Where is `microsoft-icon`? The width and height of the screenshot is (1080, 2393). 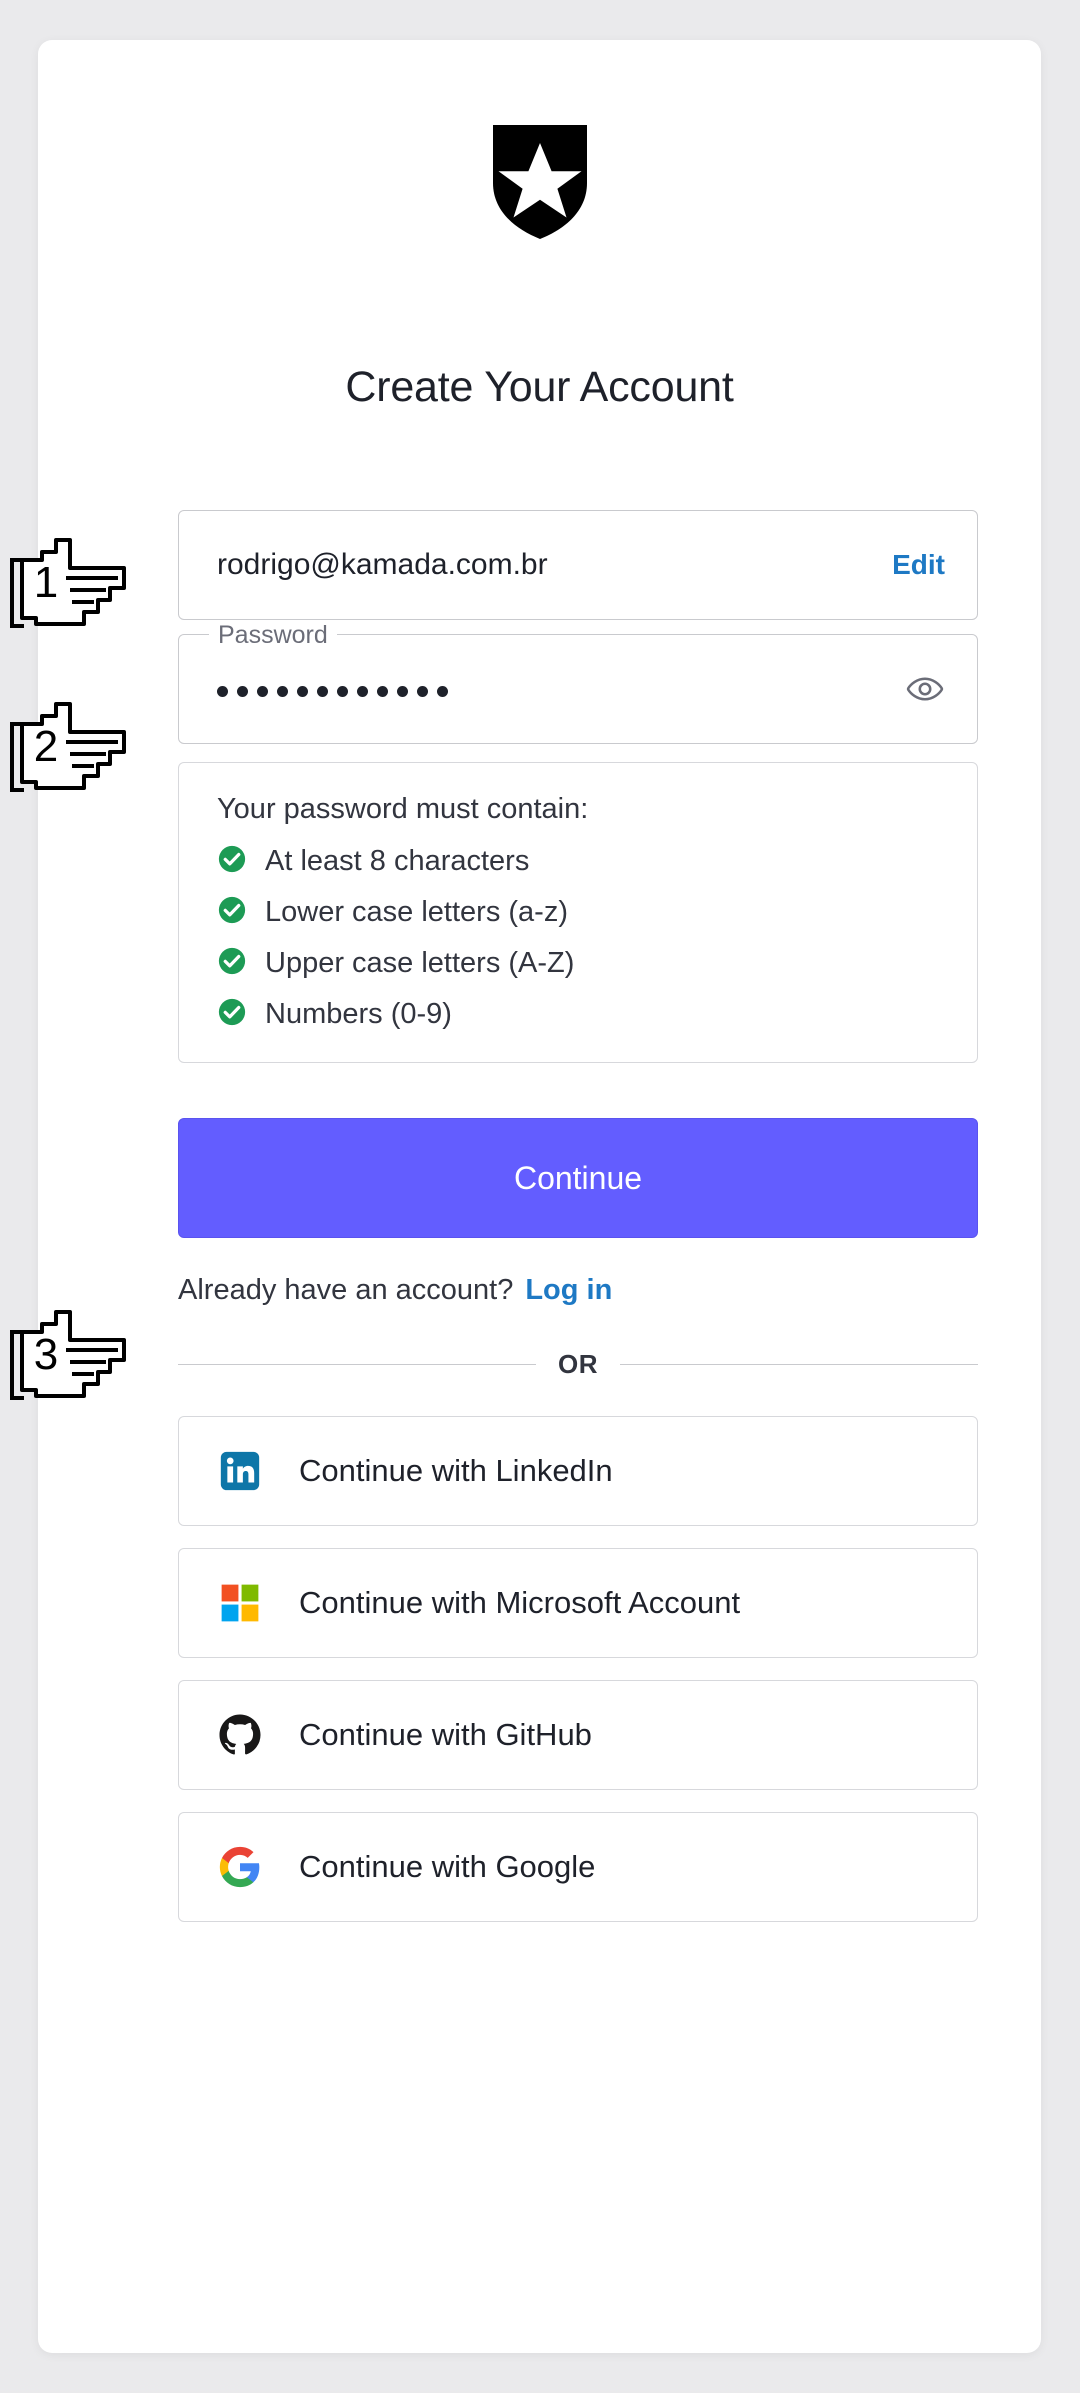 microsoft-icon is located at coordinates (240, 1603).